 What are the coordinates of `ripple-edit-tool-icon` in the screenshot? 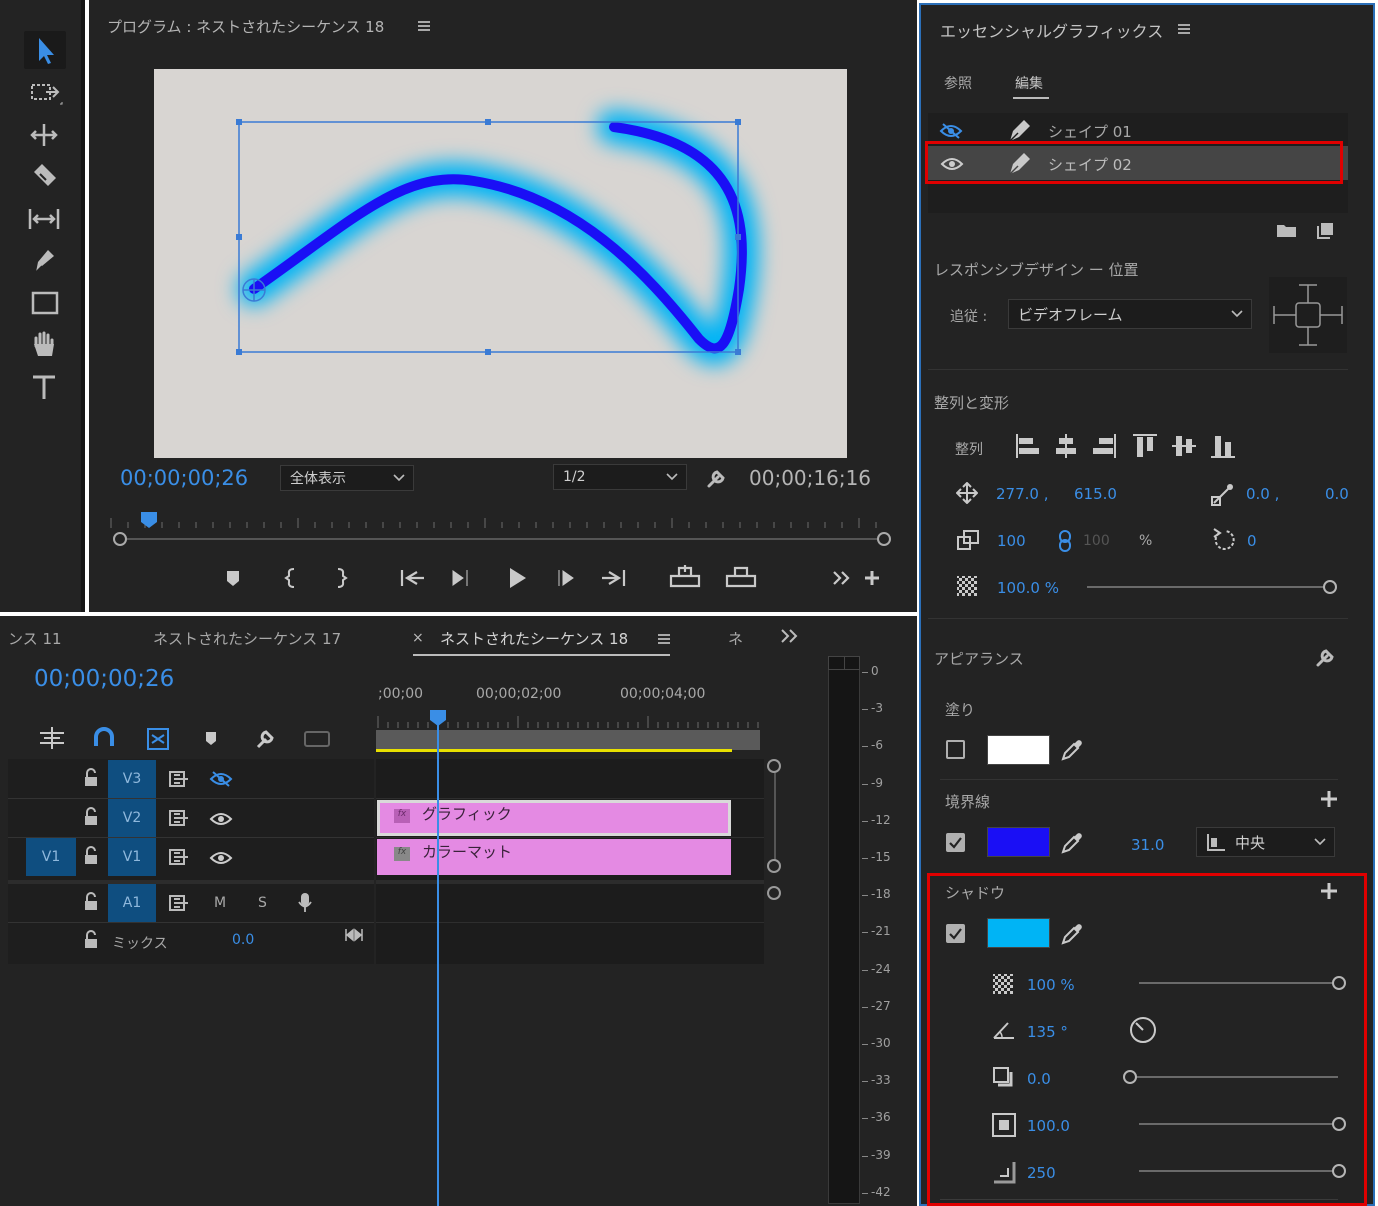 It's located at (45, 135).